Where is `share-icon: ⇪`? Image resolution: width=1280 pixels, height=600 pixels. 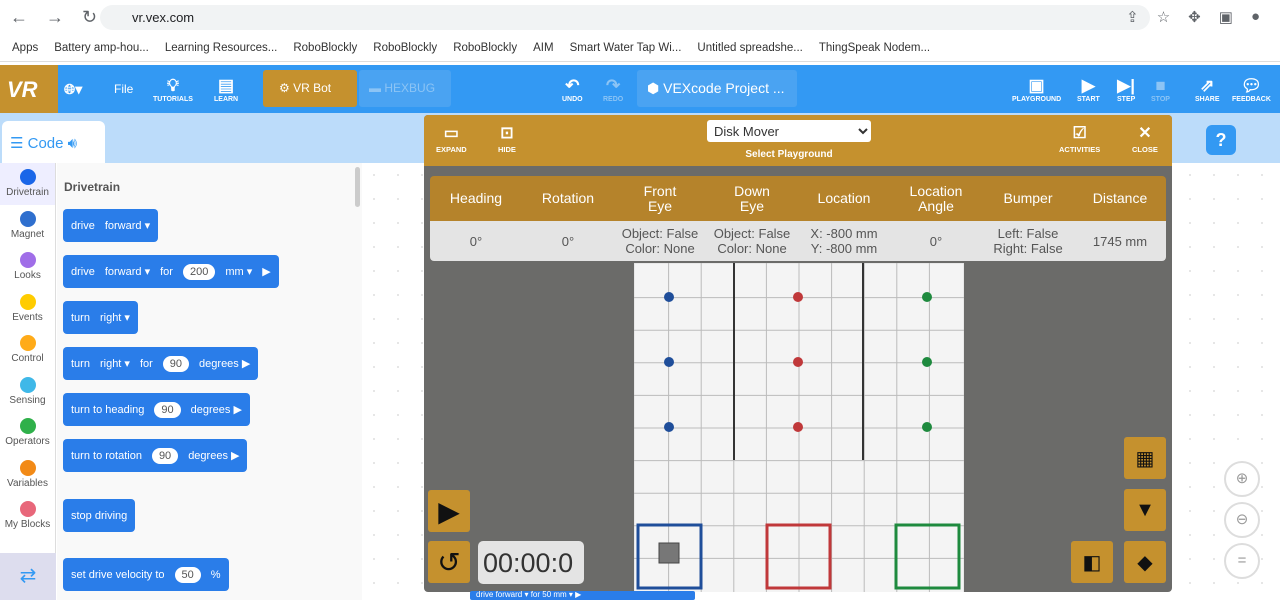 share-icon: ⇪ is located at coordinates (1132, 17).